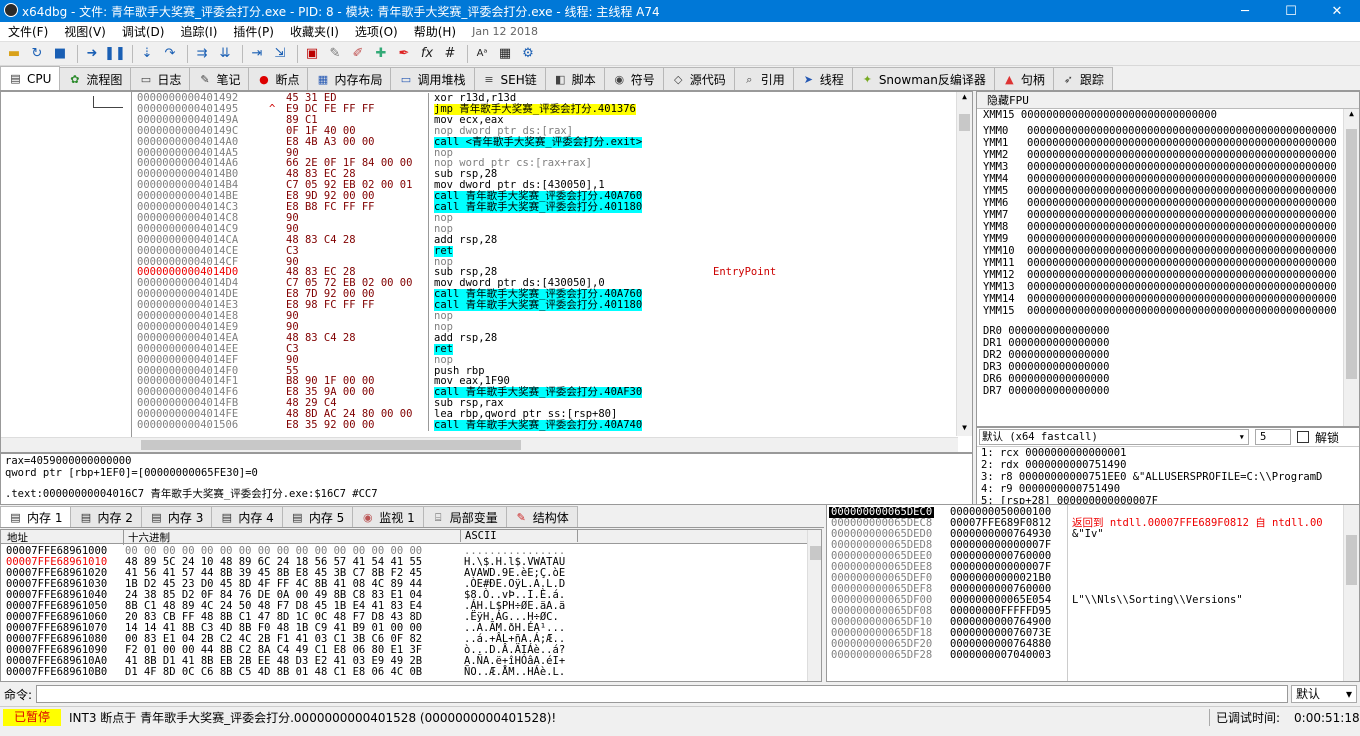 The image size is (1360, 736). What do you see at coordinates (253, 31) in the screenshot?
I see `menu-plugins: 插件(P)` at bounding box center [253, 31].